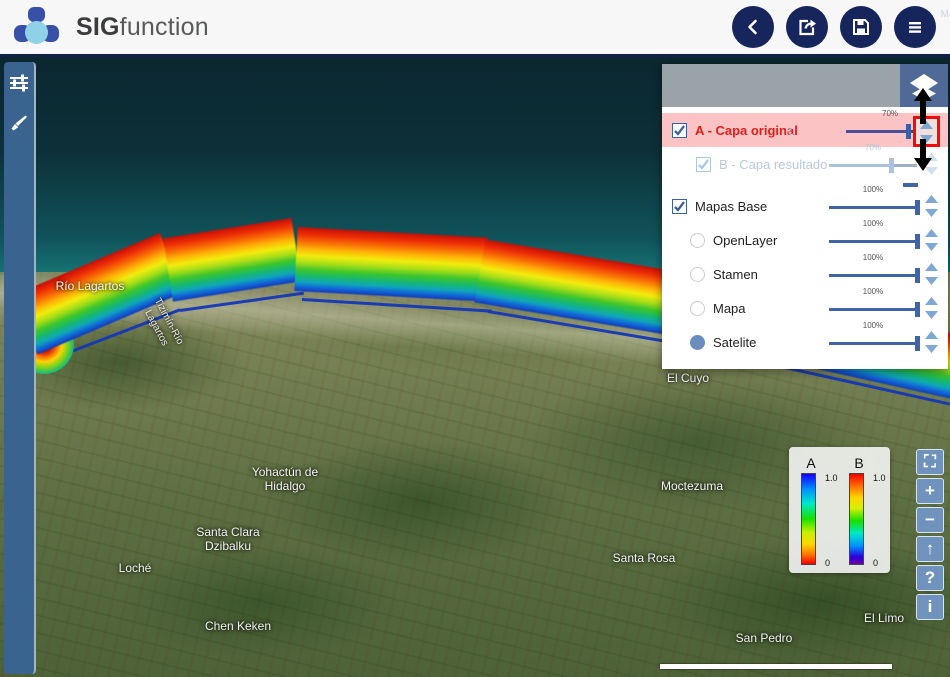 The image size is (950, 677). Describe the element at coordinates (873, 291) in the screenshot. I see `opacity-value-mapa: 100%` at that location.